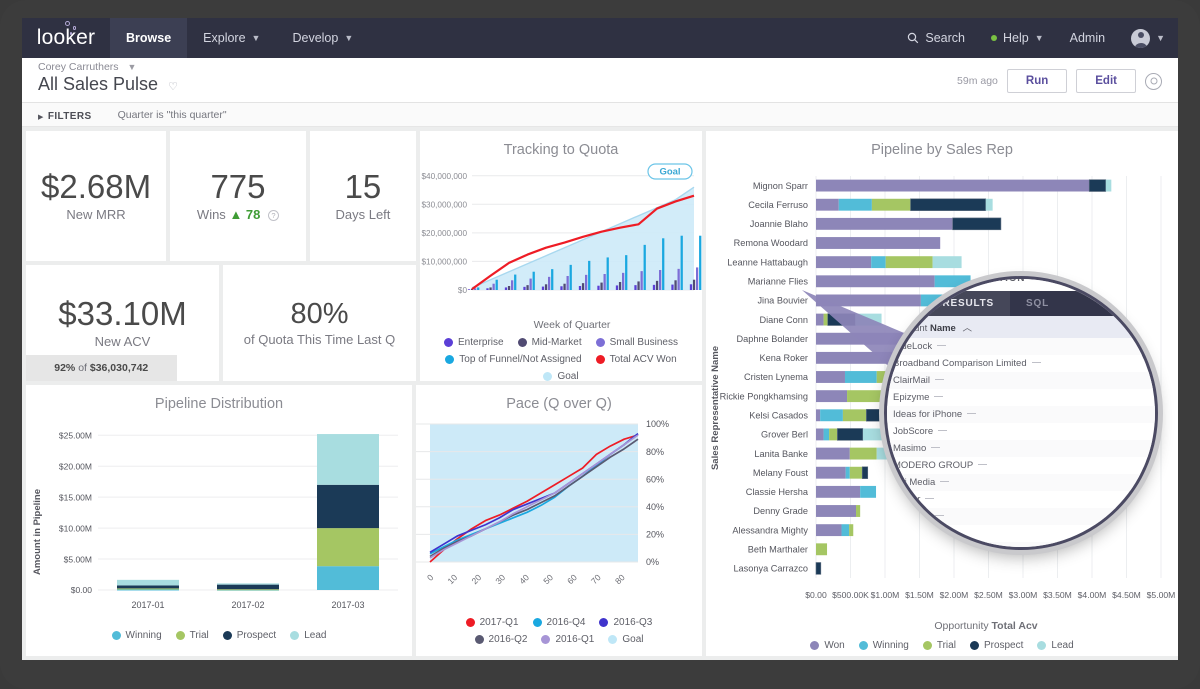 The image size is (1200, 689). Describe the element at coordinates (108, 67) in the screenshot. I see `breadcrumb: Corey Carruthers ▼` at that location.